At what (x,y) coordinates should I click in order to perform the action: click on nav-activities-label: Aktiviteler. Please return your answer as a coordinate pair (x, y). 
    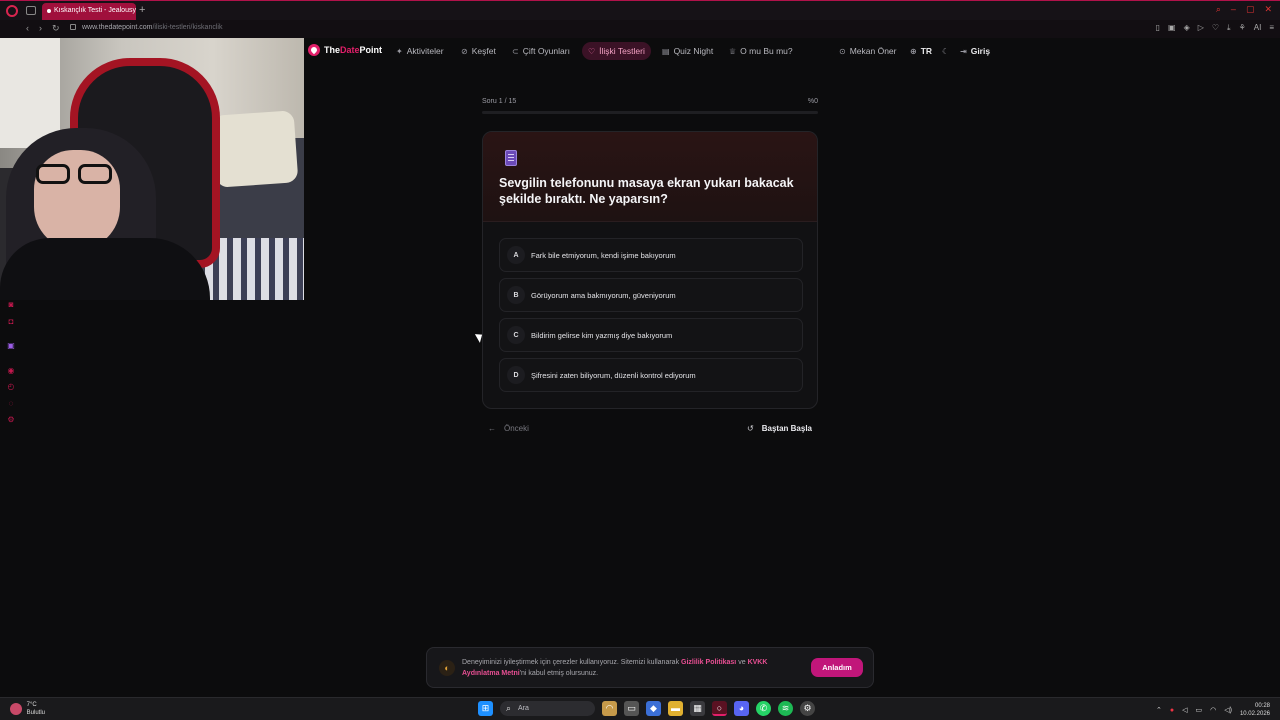
    Looking at the image, I should click on (425, 51).